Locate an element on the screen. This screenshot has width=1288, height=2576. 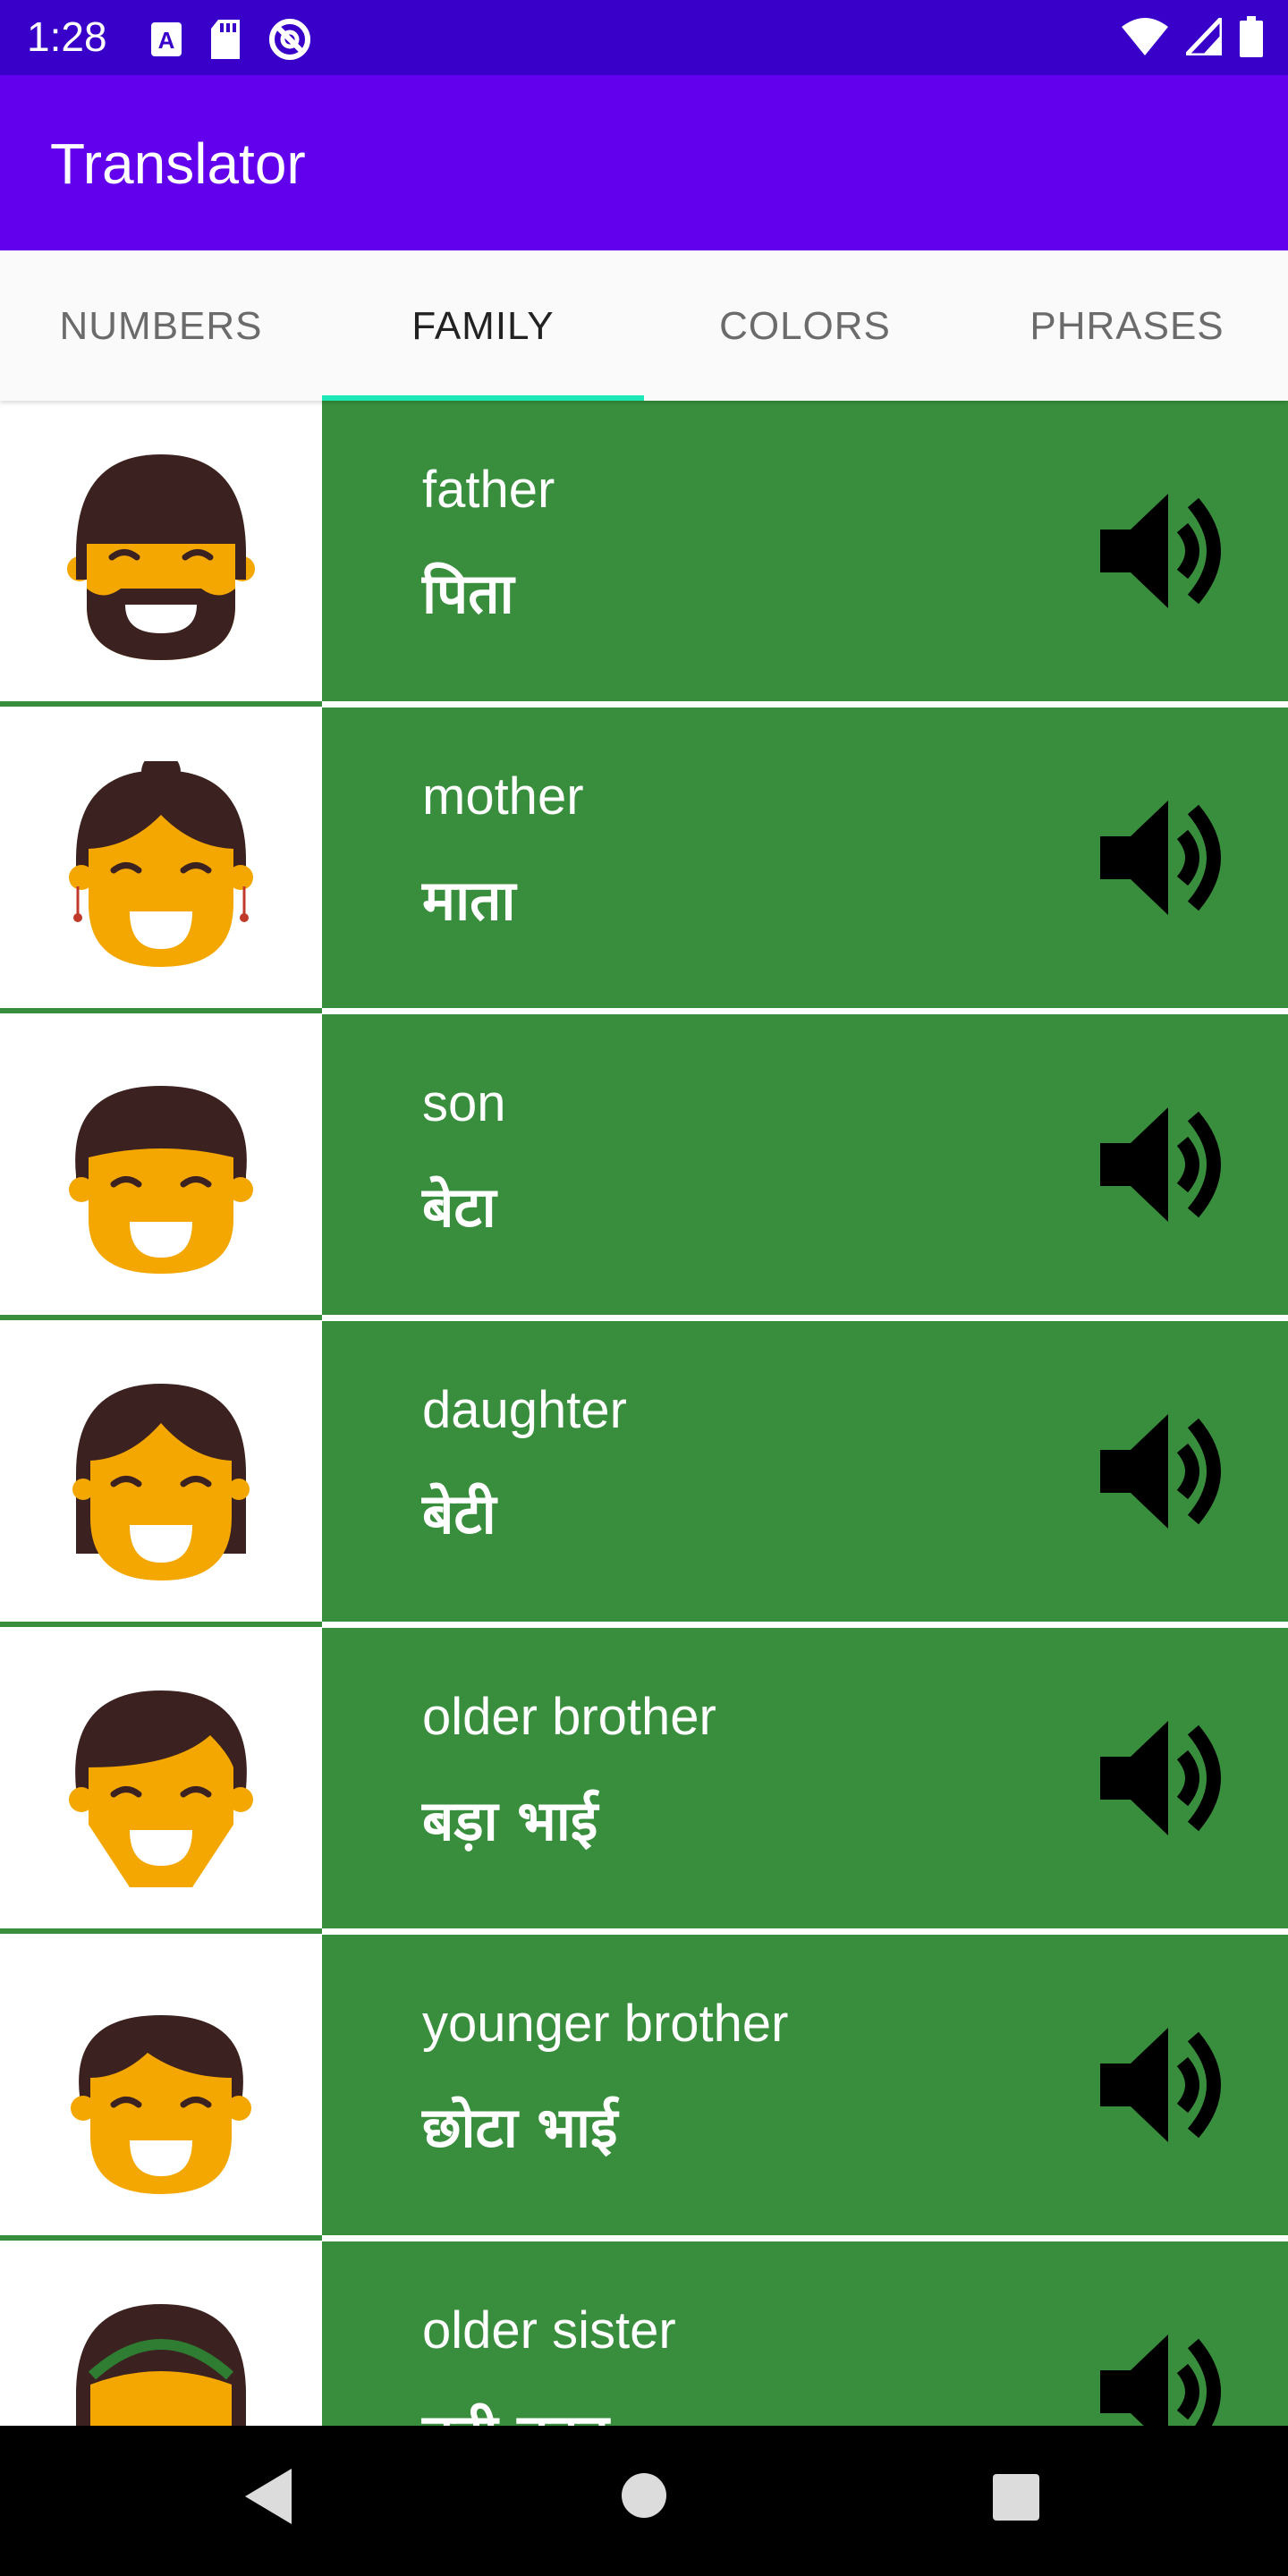
tab-label: COLORS is located at coordinates (805, 326).